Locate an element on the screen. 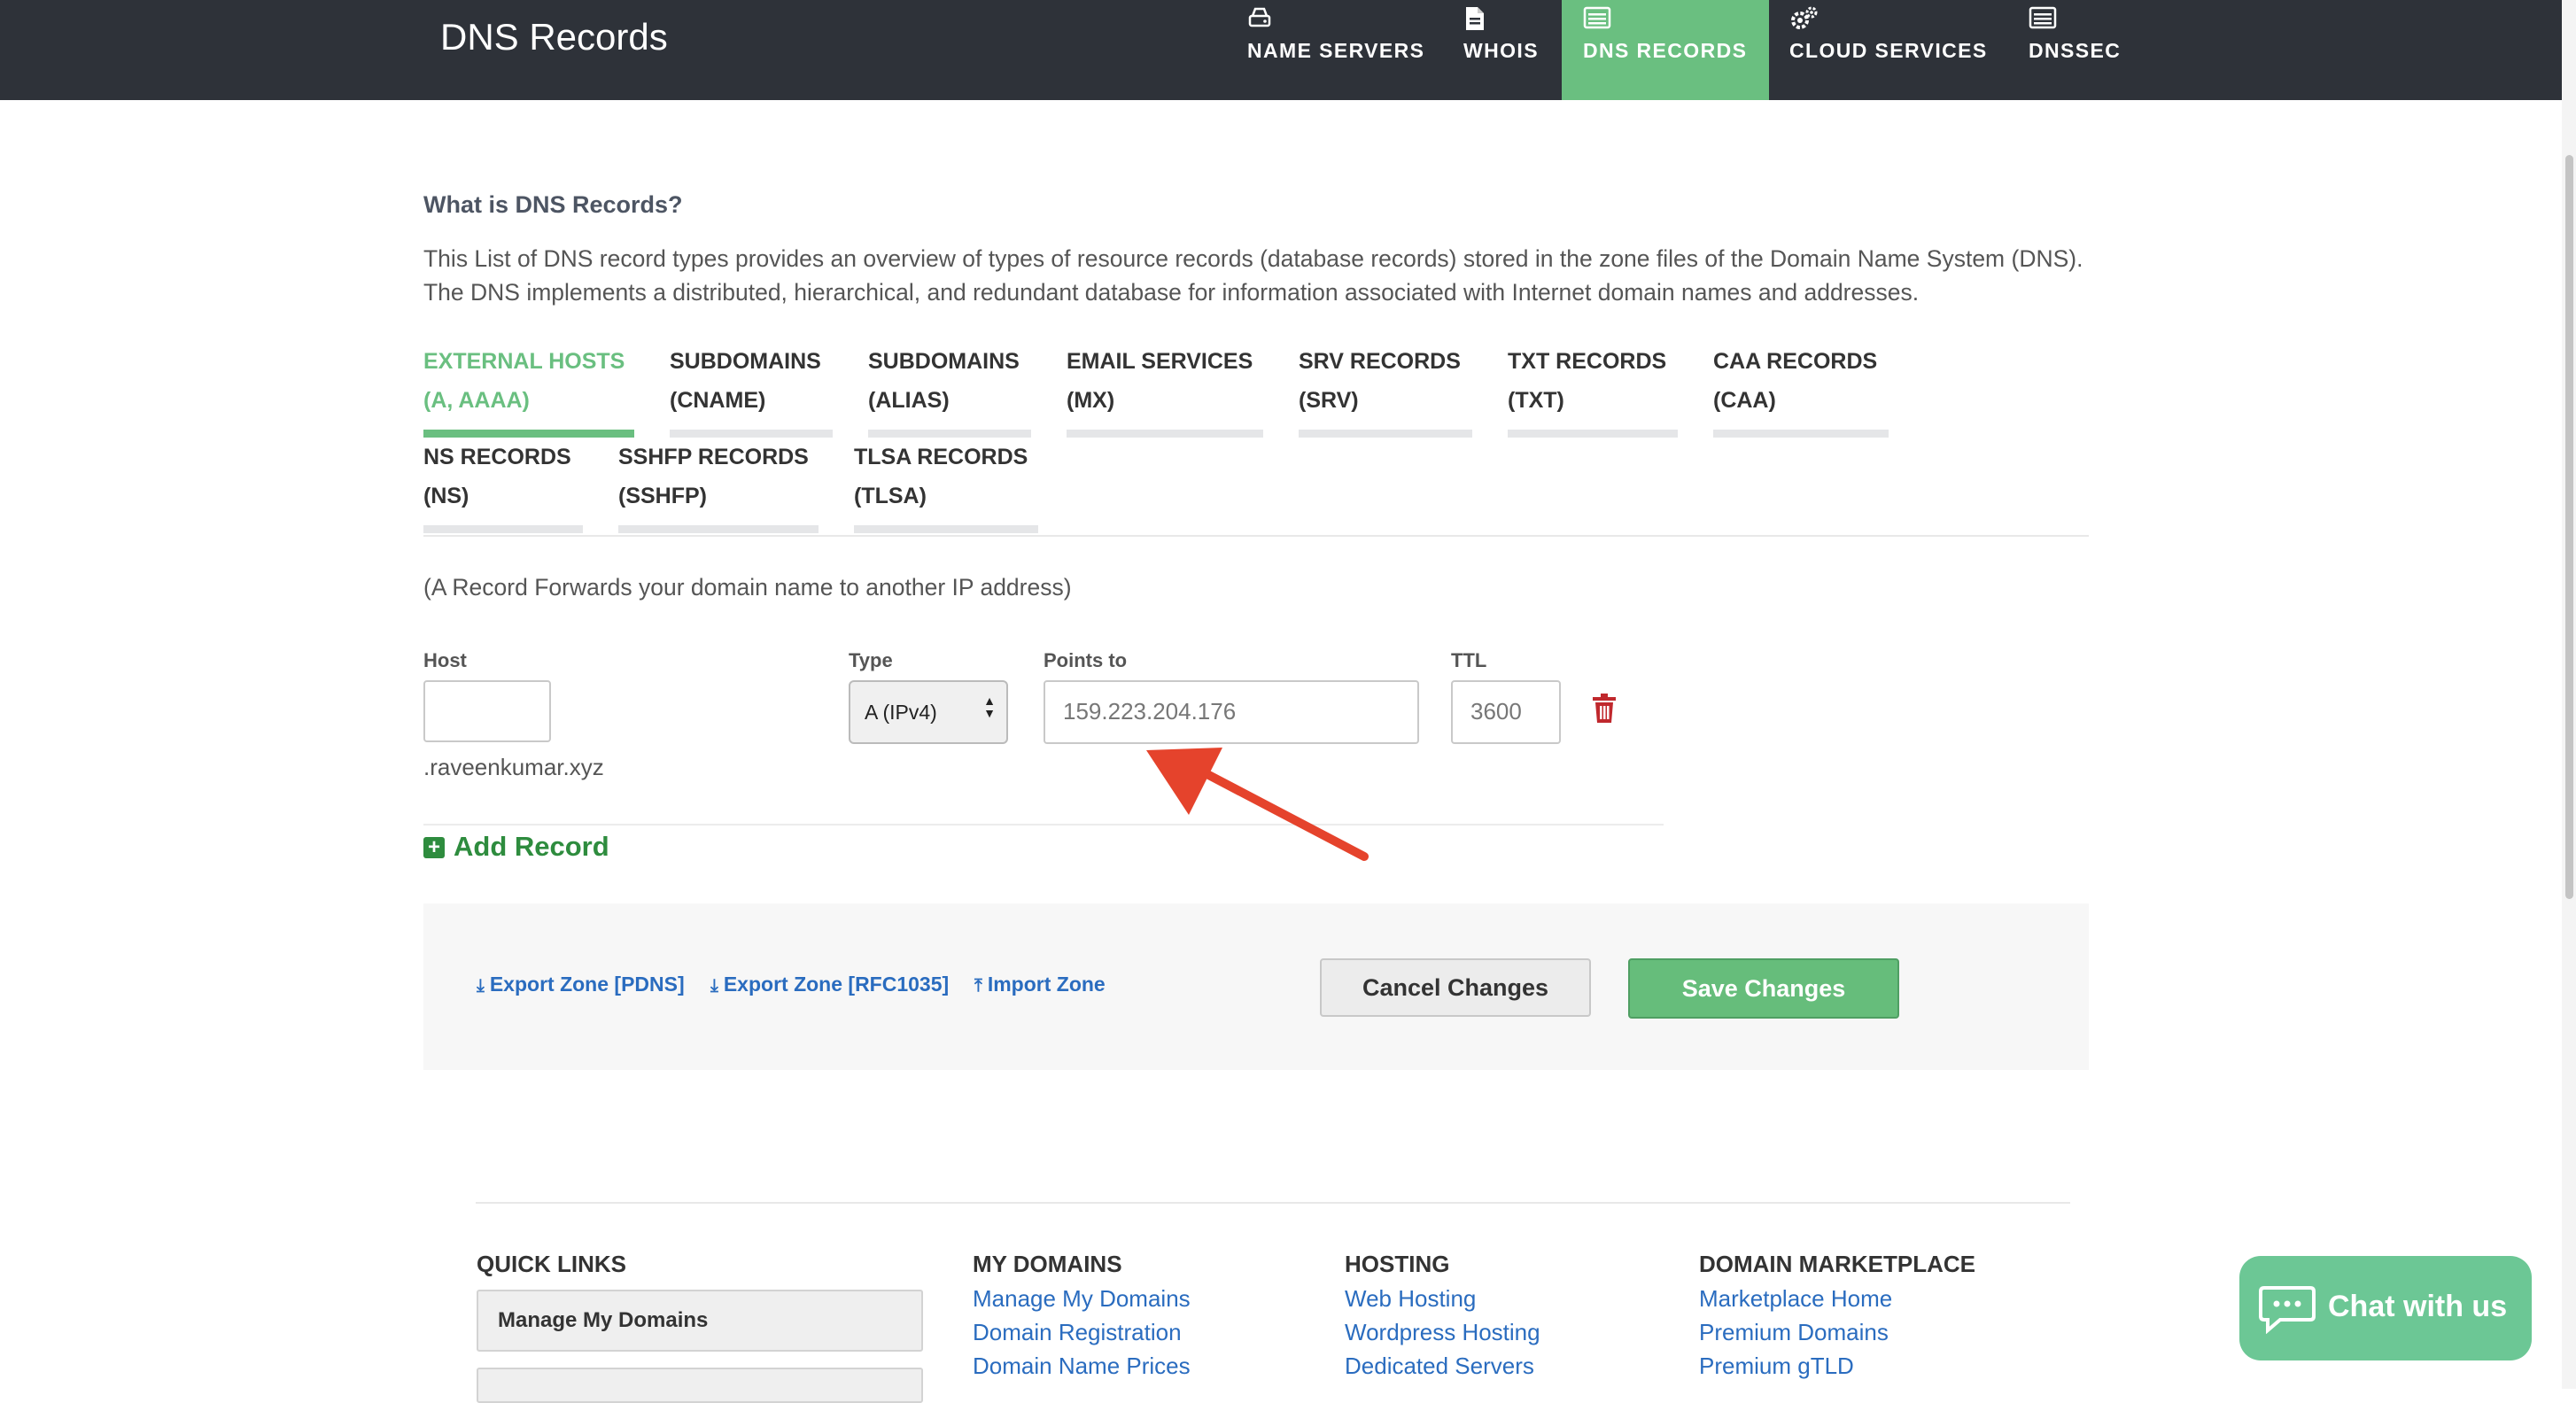 Image resolution: width=2576 pixels, height=1403 pixels. tab-label-line2: (TXT) is located at coordinates (1536, 400).